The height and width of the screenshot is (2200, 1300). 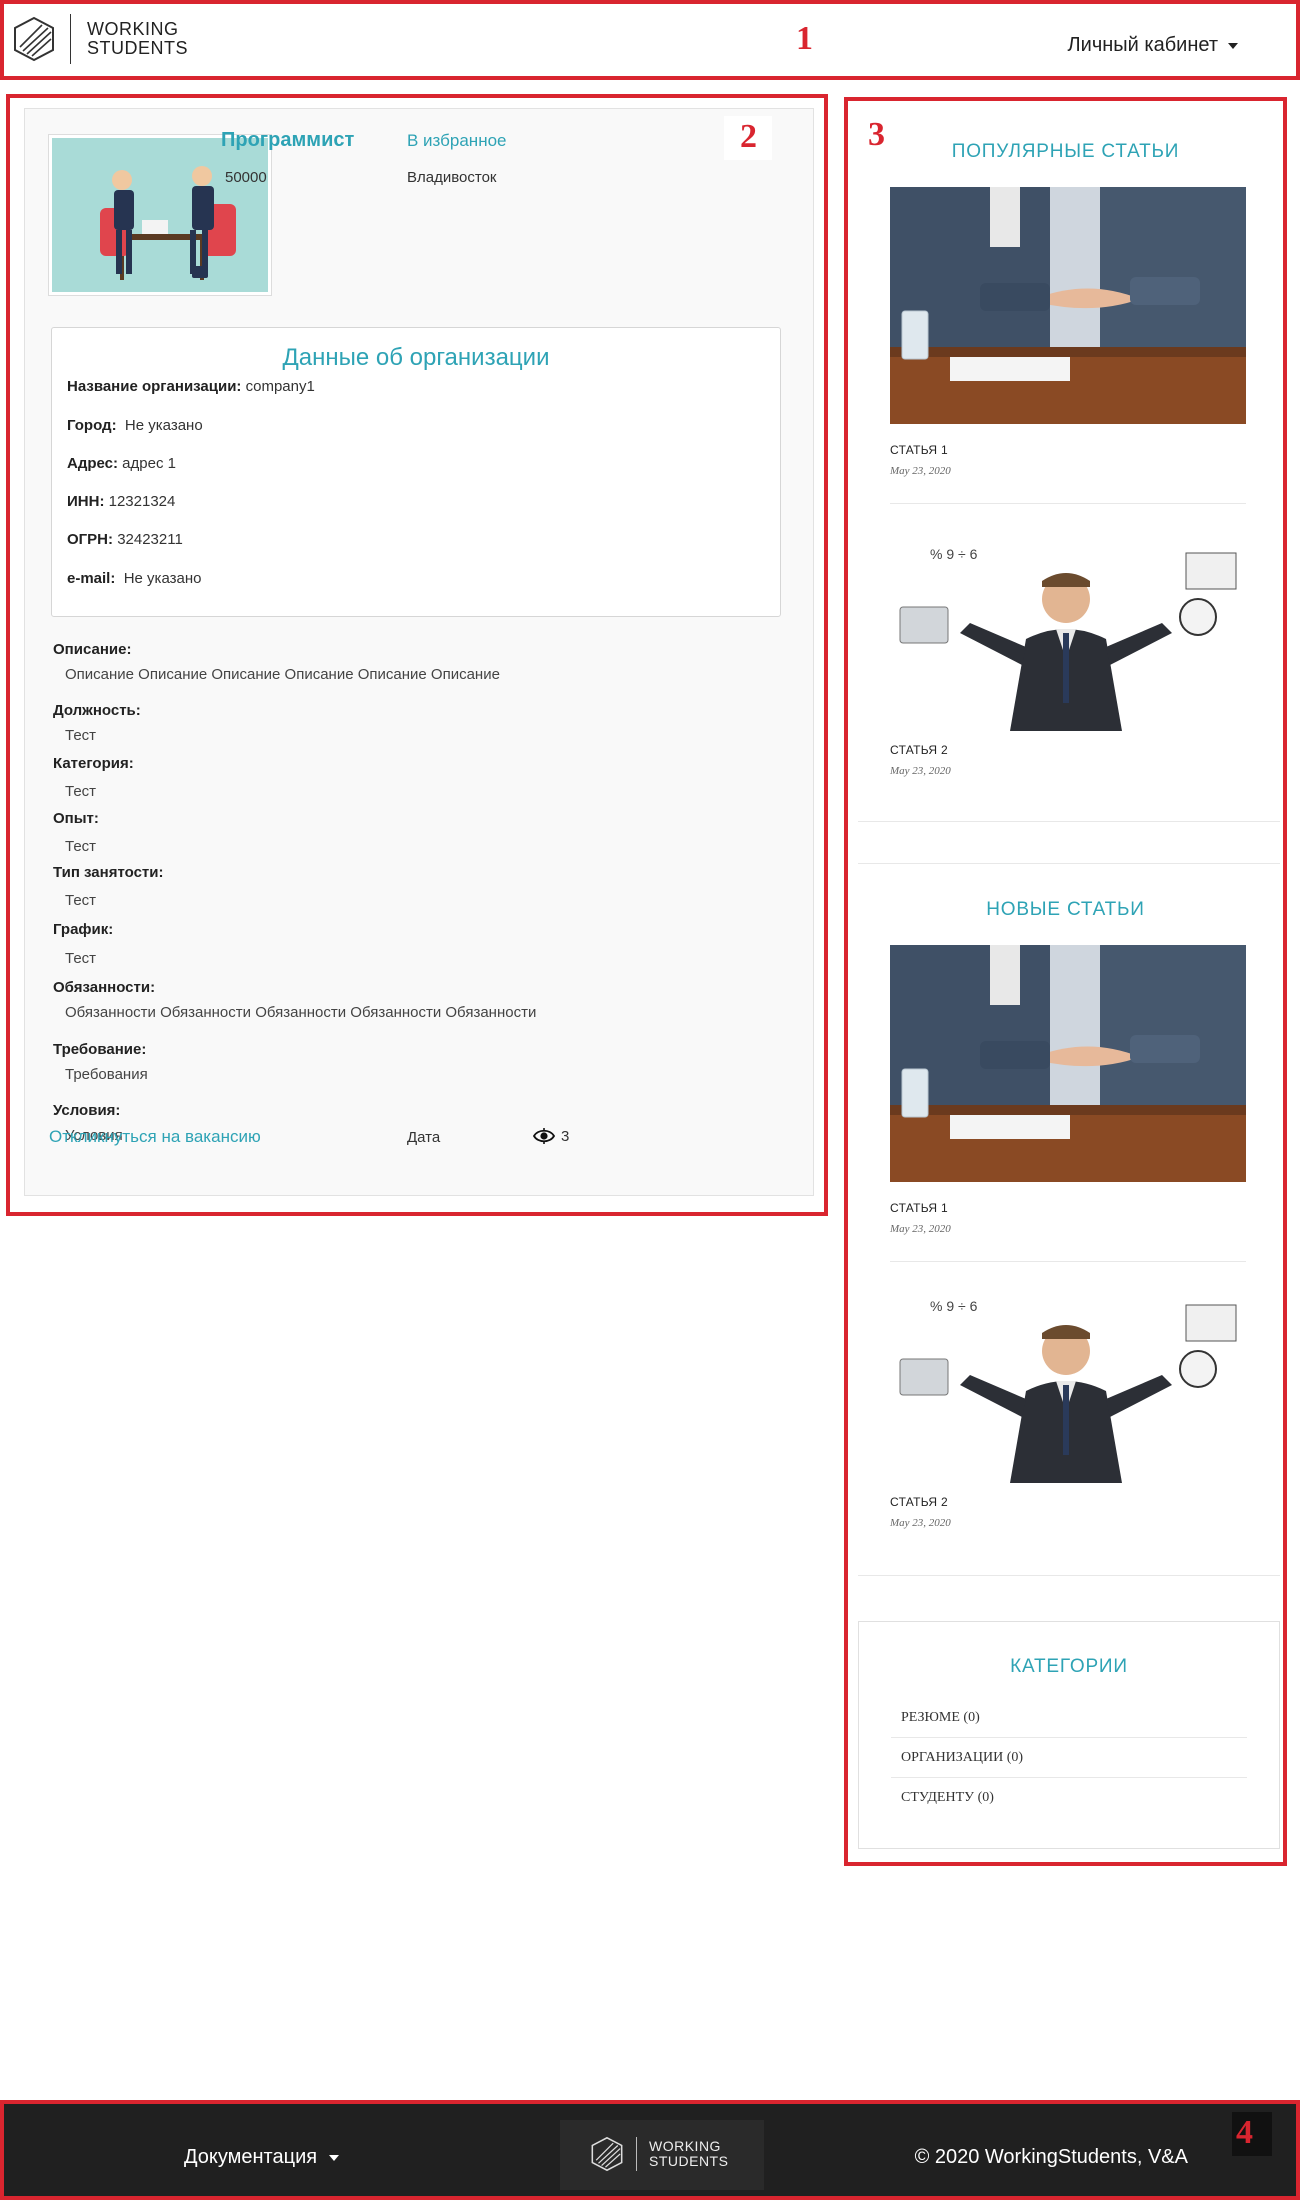 What do you see at coordinates (1051, 2157) in the screenshot?
I see `copyright-text: © 2020 WorkingStudents, V&A` at bounding box center [1051, 2157].